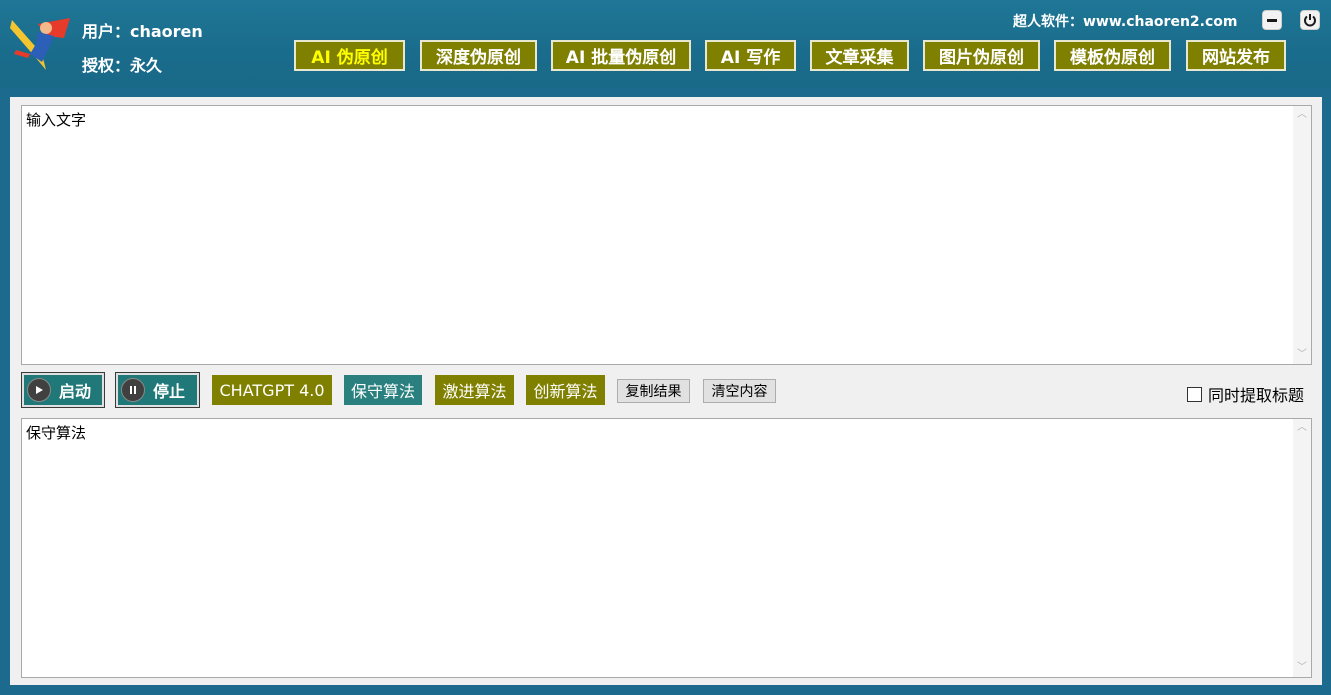 This screenshot has height=695, width=1331. Describe the element at coordinates (39, 390) in the screenshot. I see `play-icon` at that location.